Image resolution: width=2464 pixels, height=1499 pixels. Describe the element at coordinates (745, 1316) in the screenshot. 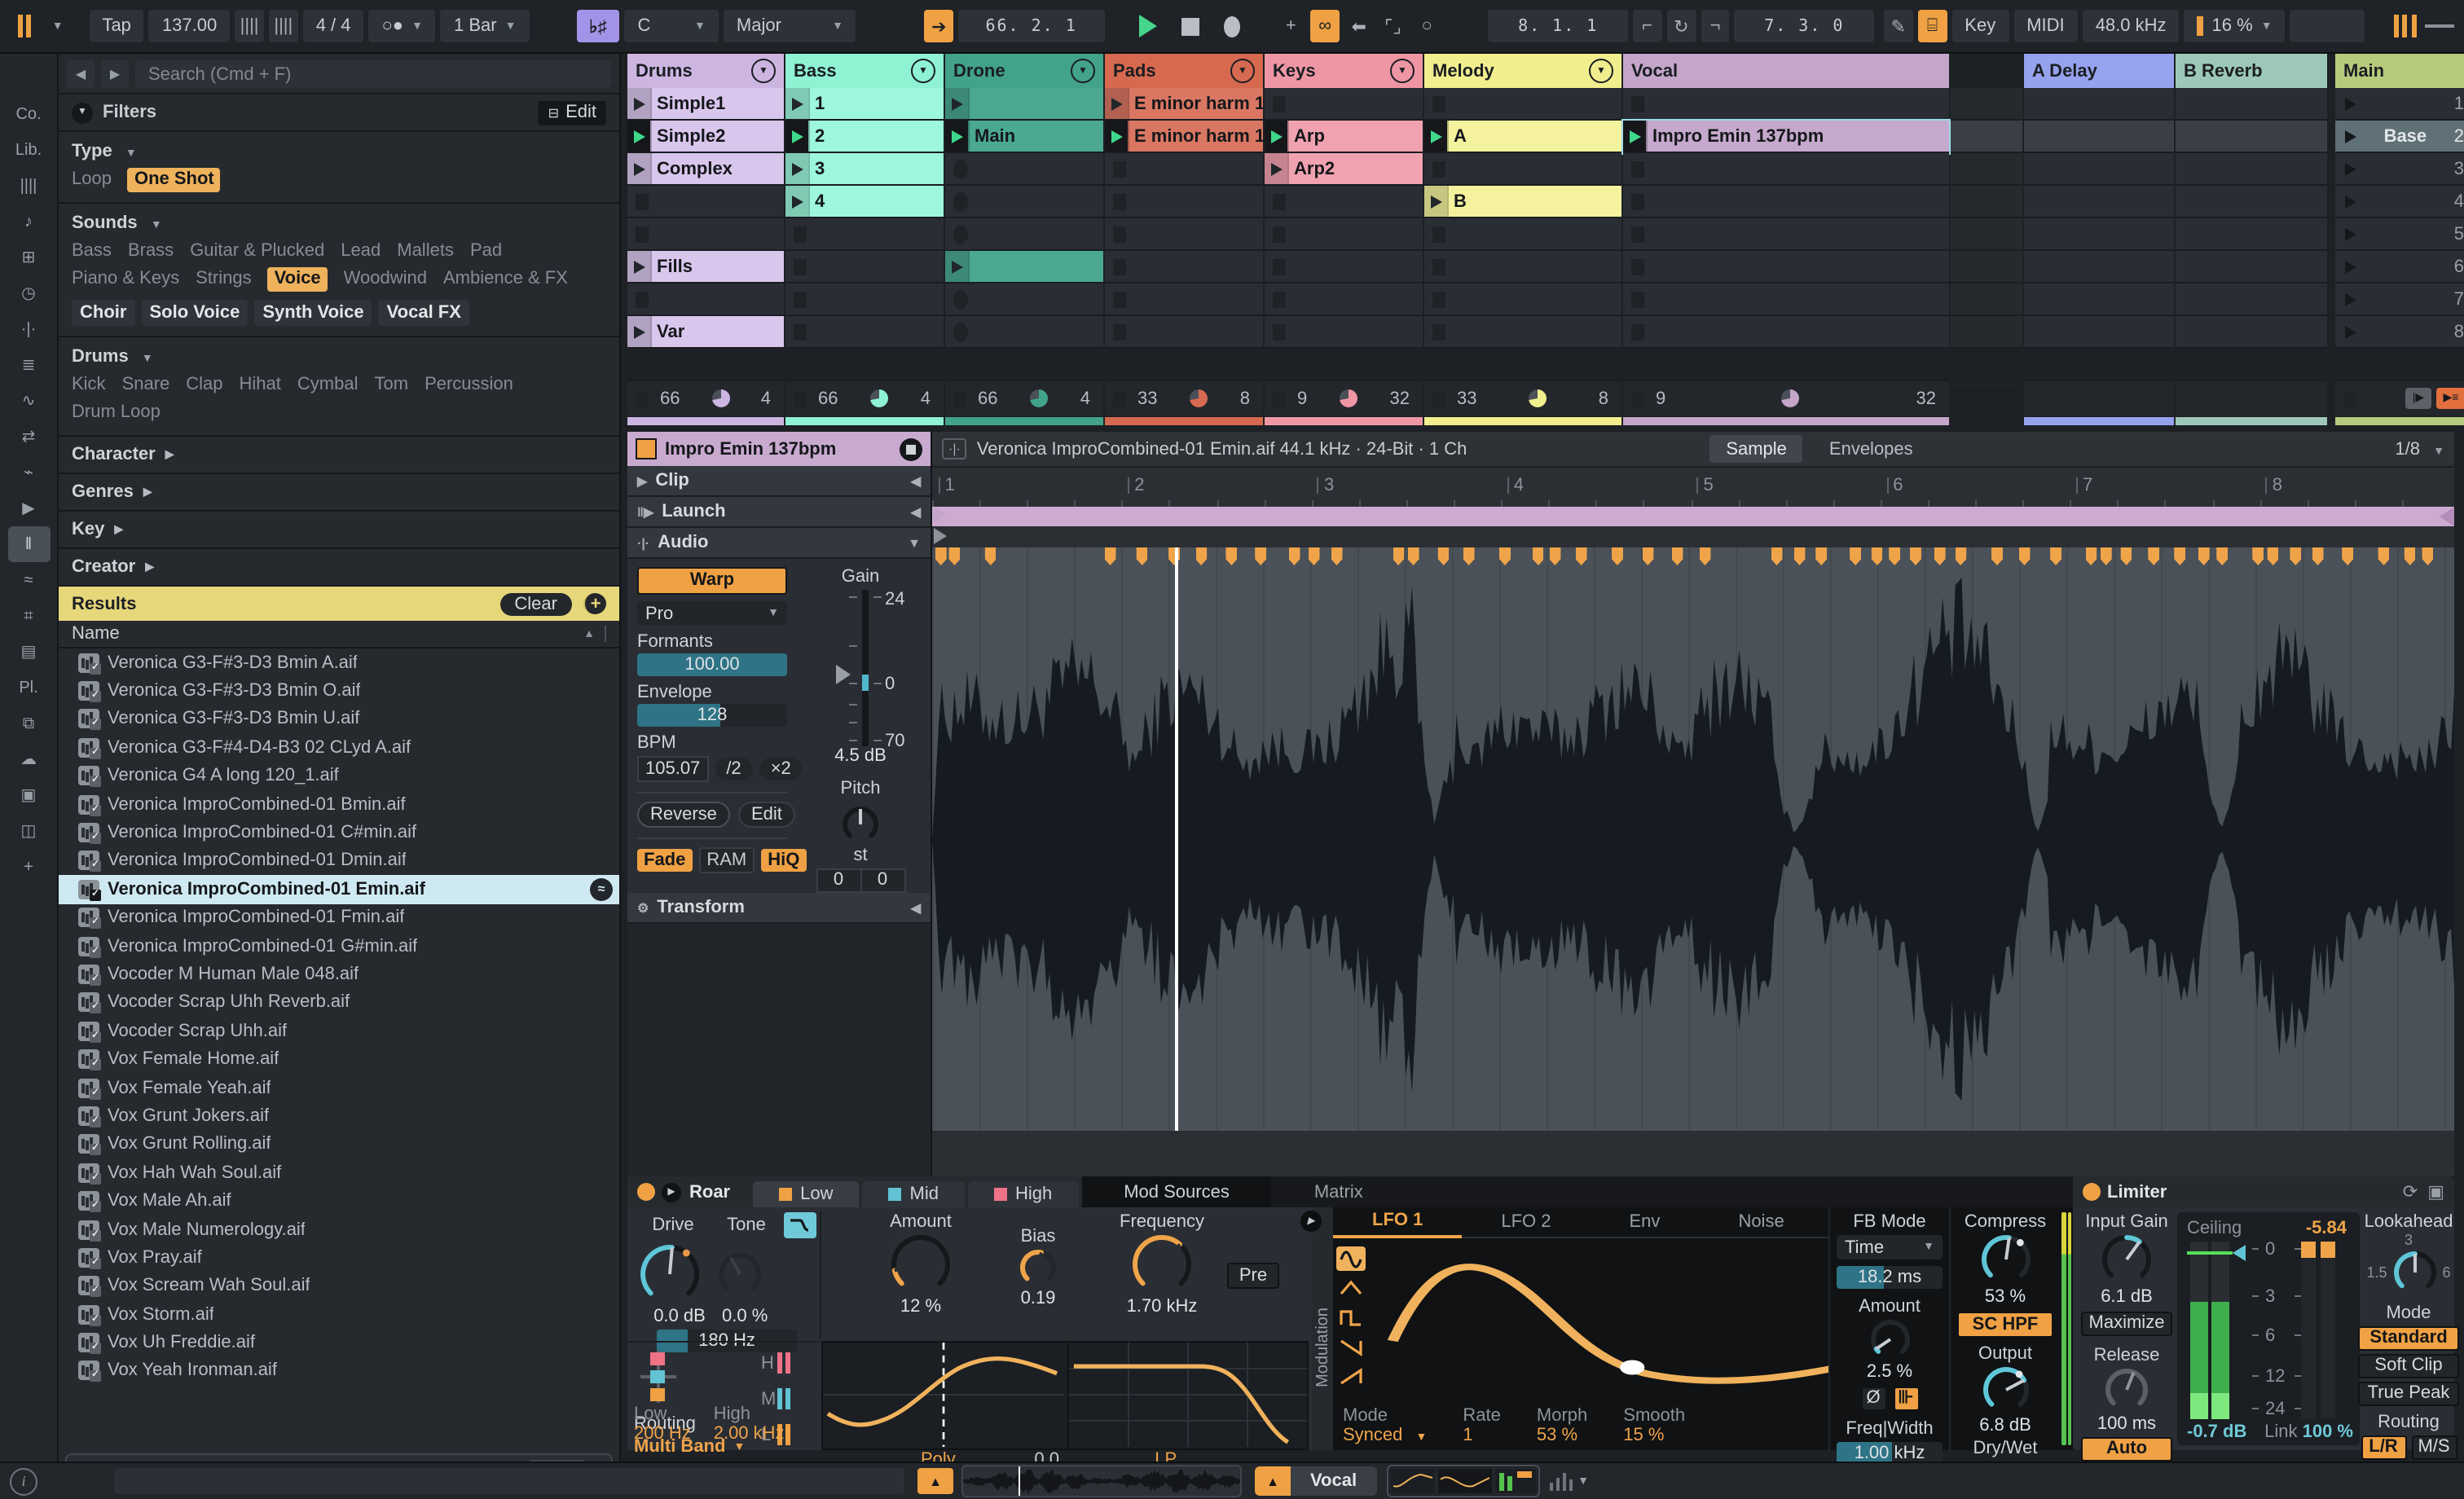

I see `tone-value: 0.0 %` at that location.